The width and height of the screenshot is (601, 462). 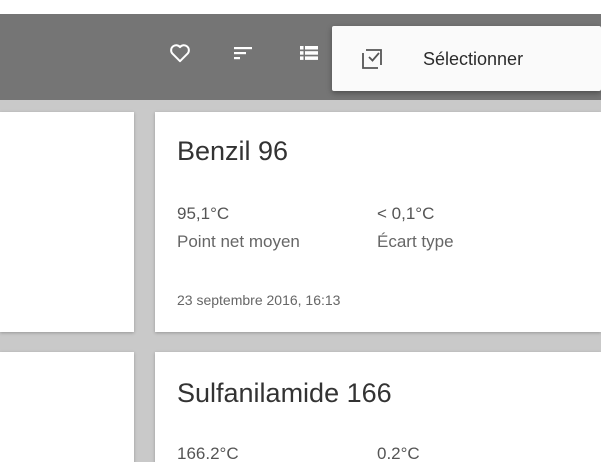 I want to click on overflow-menu: Sélectionner, so click(x=466, y=58).